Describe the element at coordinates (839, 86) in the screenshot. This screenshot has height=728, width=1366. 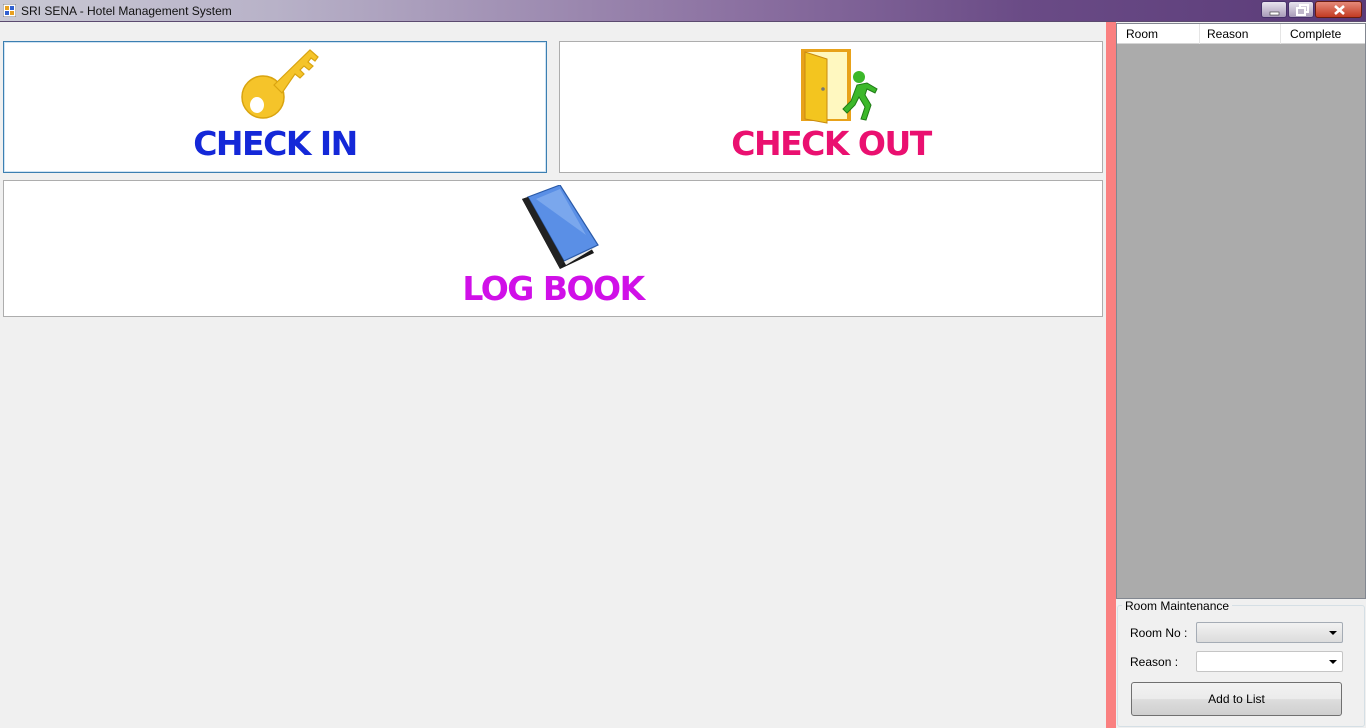
I see `exit-door-icon` at that location.